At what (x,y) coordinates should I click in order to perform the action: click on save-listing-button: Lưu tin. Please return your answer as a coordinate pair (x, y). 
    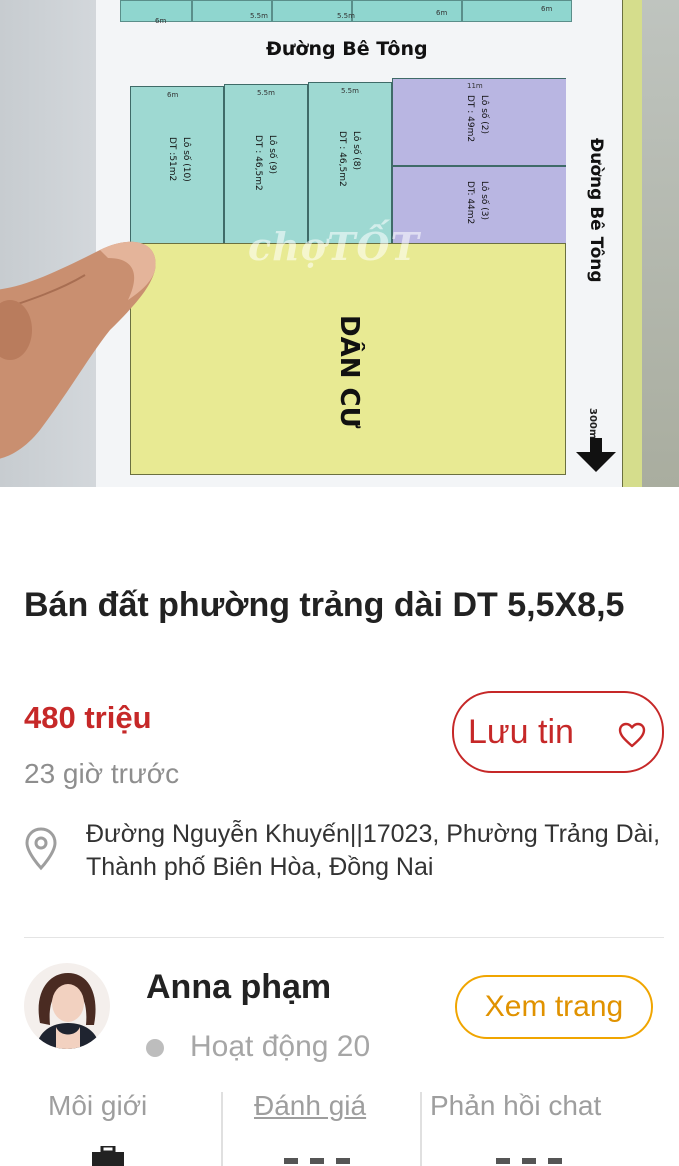
    Looking at the image, I should click on (558, 732).